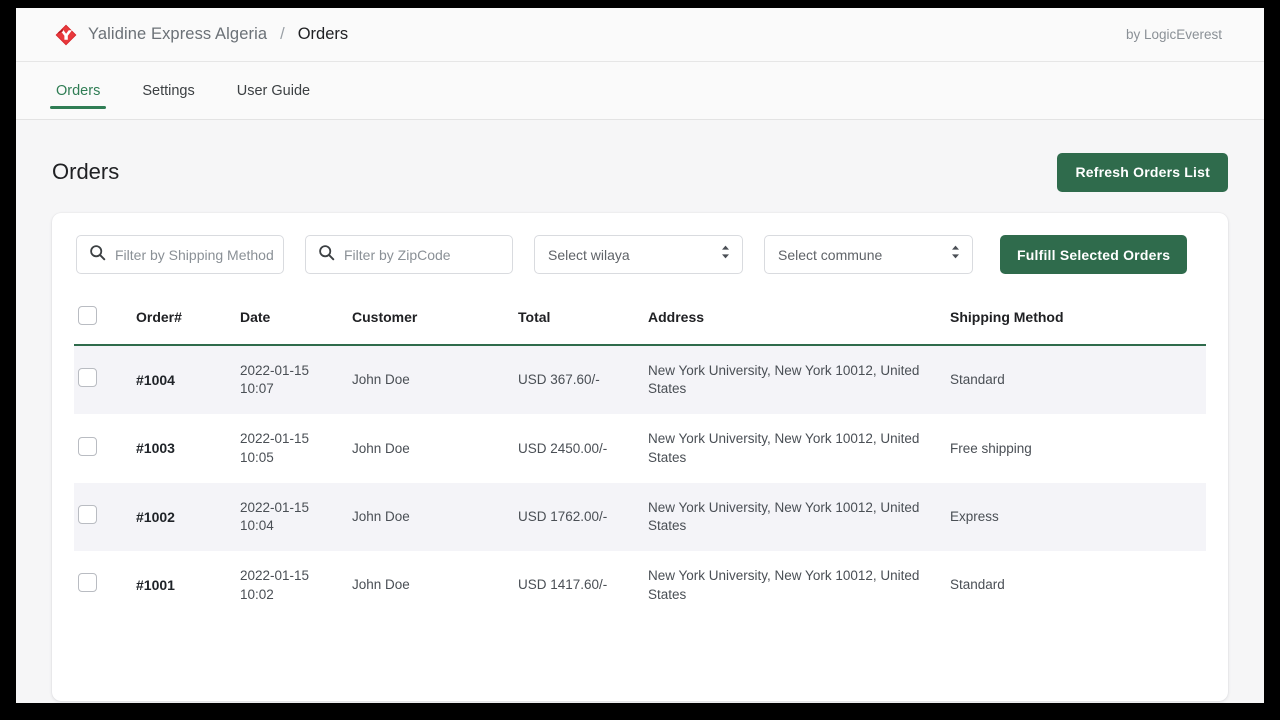 The image size is (1280, 720). I want to click on cell-order-number: #1004, so click(155, 379).